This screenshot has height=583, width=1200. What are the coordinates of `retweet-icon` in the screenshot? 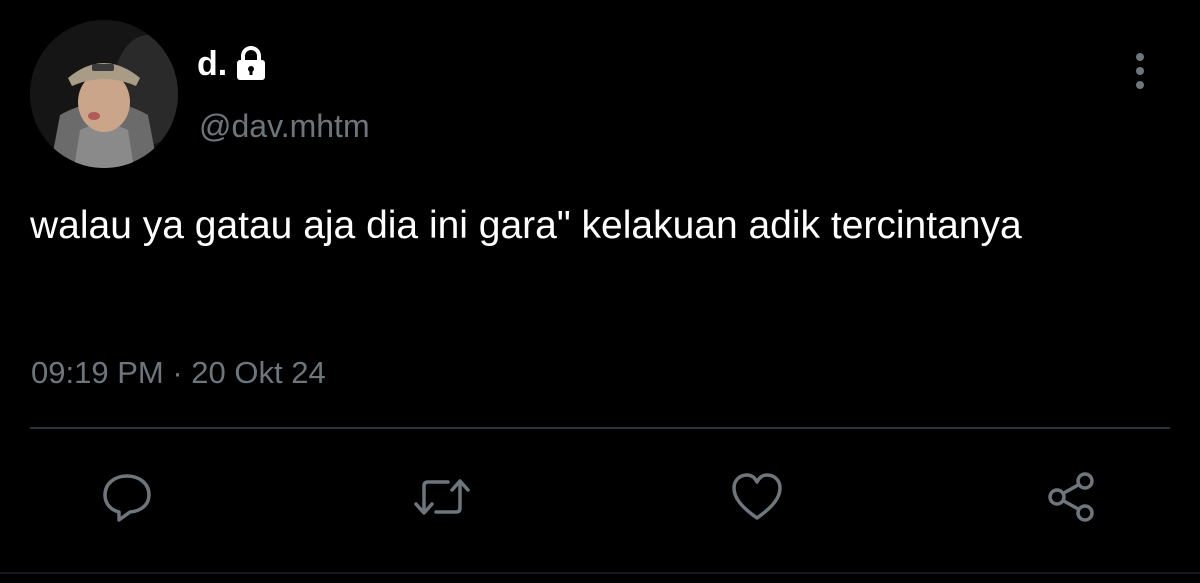 It's located at (442, 497).